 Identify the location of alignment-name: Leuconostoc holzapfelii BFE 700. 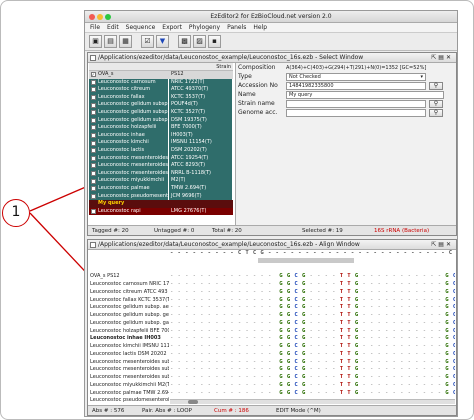
(129, 332).